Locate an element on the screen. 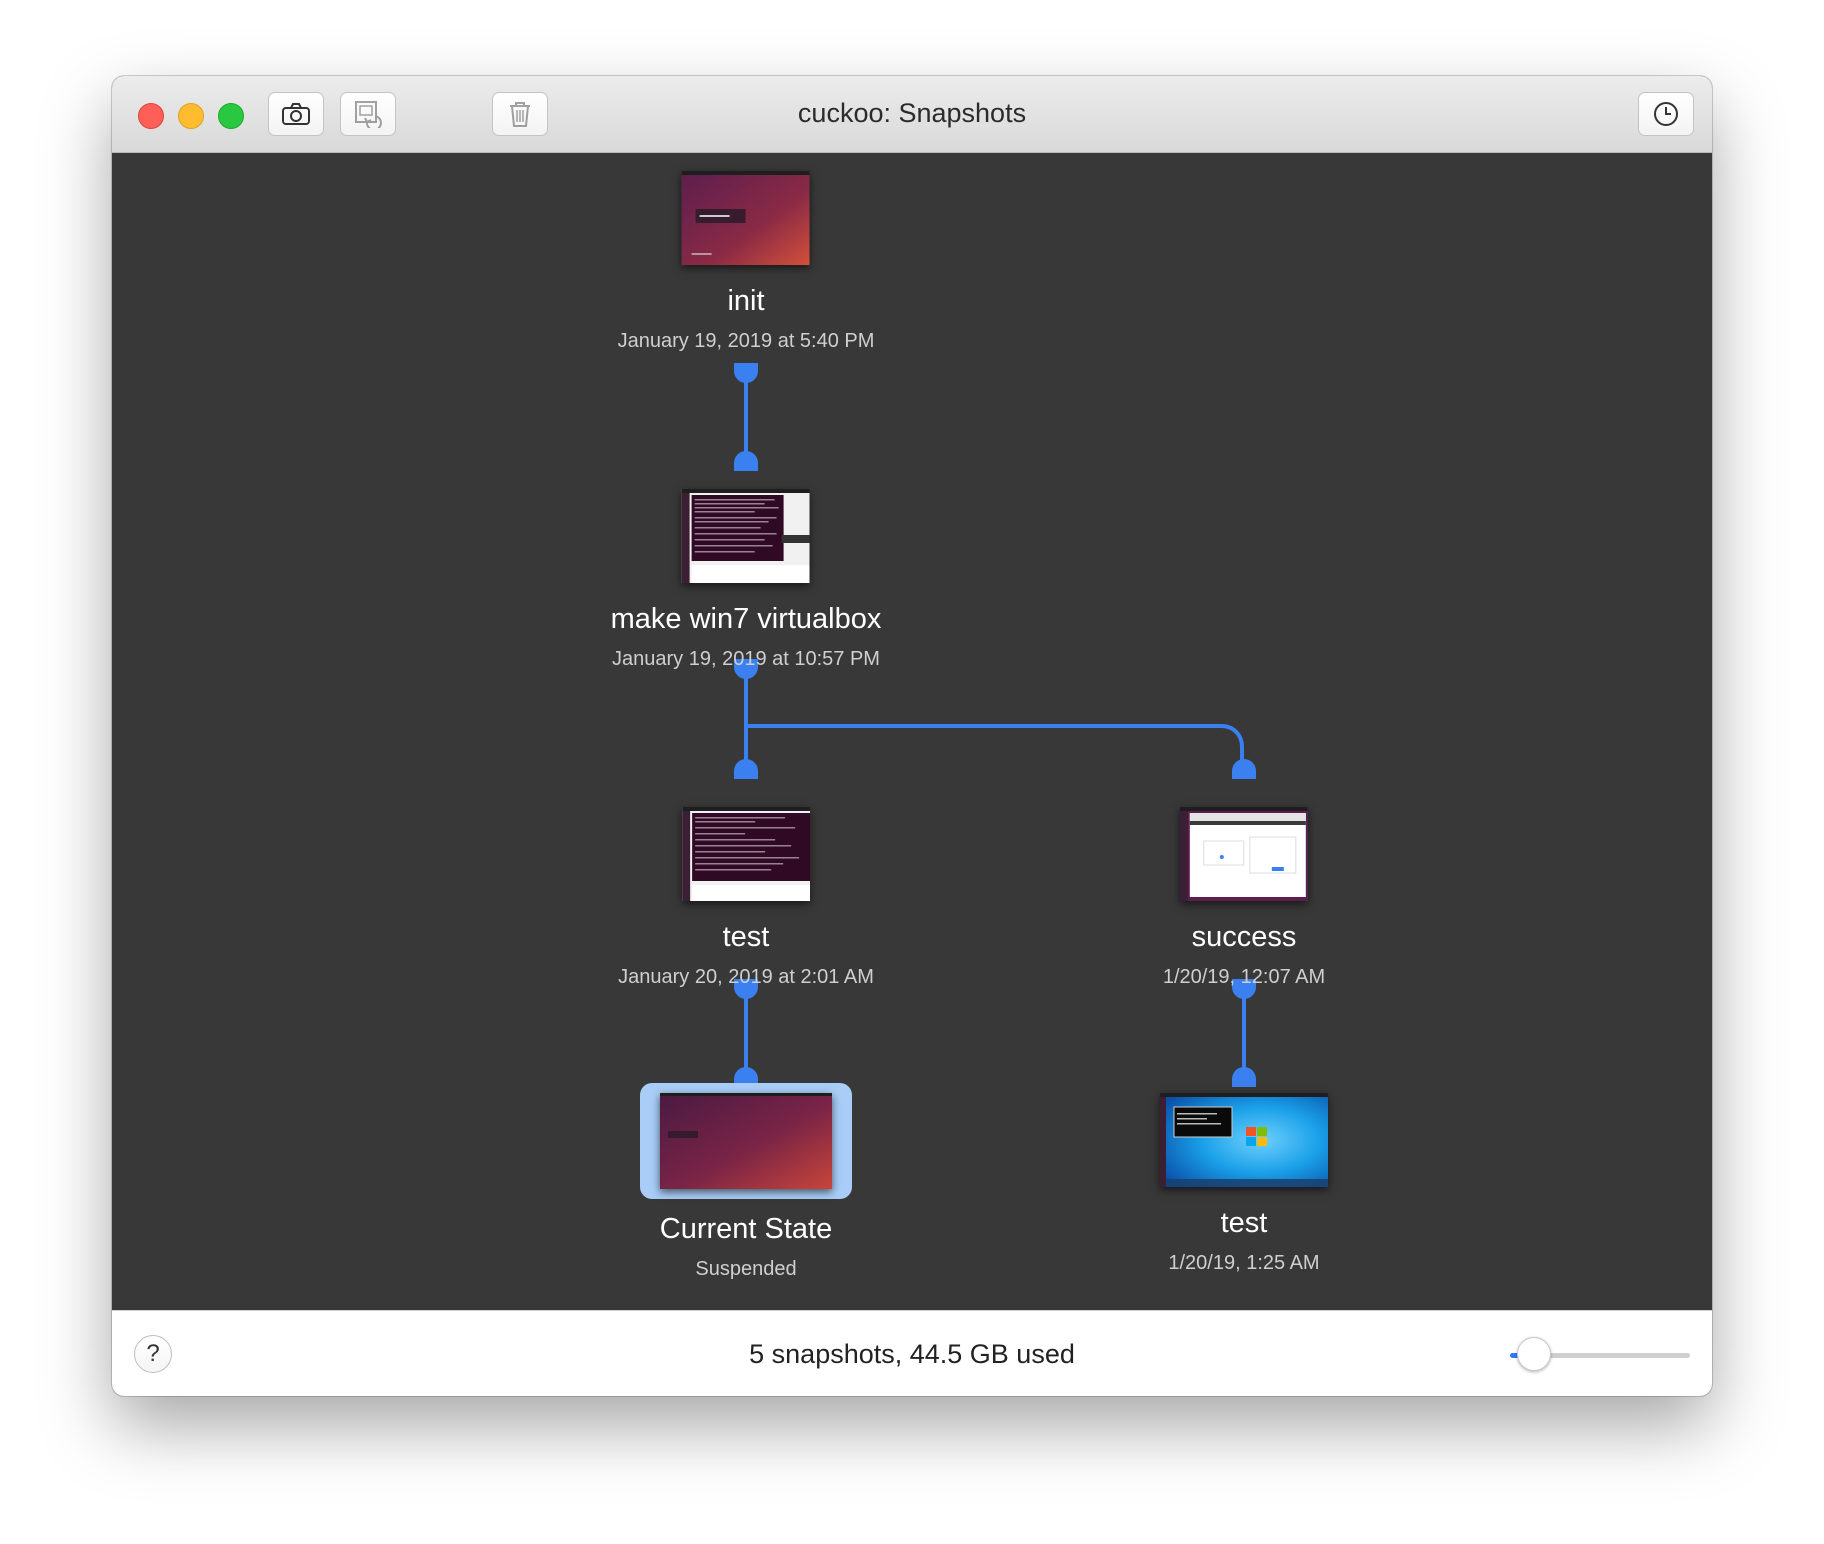  window-title: cuckoo: Snapshots is located at coordinates (912, 113).